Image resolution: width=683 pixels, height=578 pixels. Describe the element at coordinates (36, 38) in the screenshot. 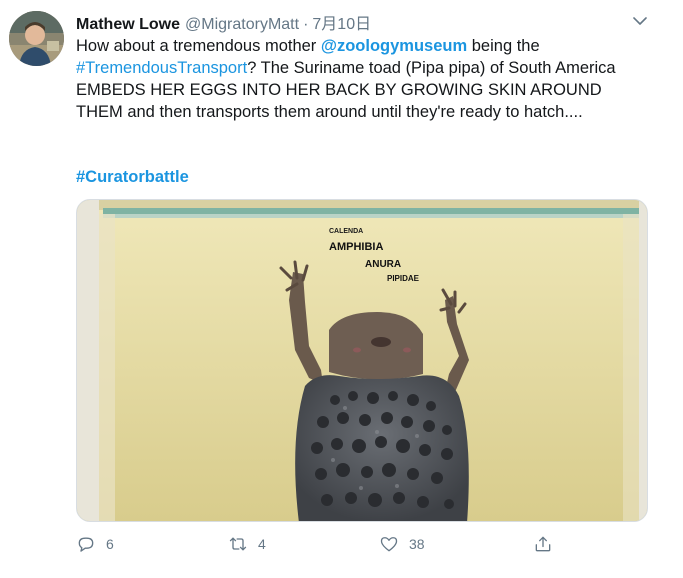

I see `avatar` at that location.